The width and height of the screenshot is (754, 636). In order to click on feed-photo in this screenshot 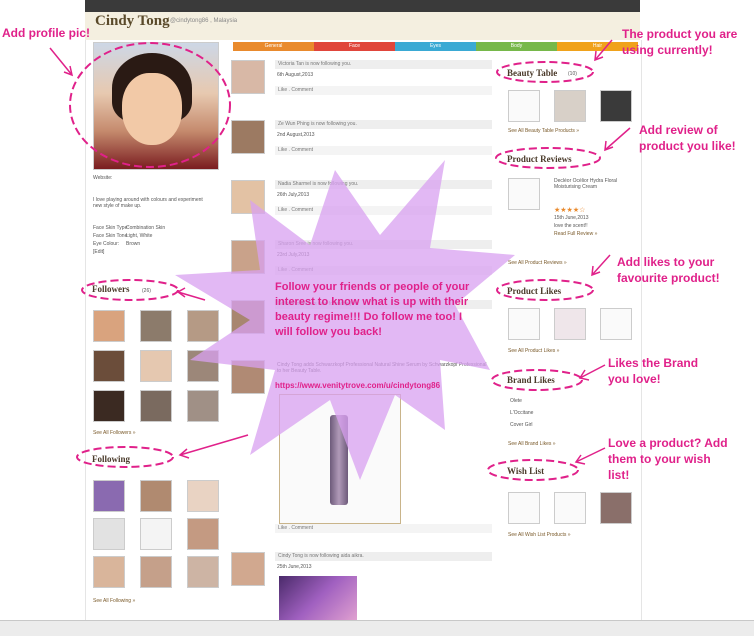, I will do `click(318, 598)`.